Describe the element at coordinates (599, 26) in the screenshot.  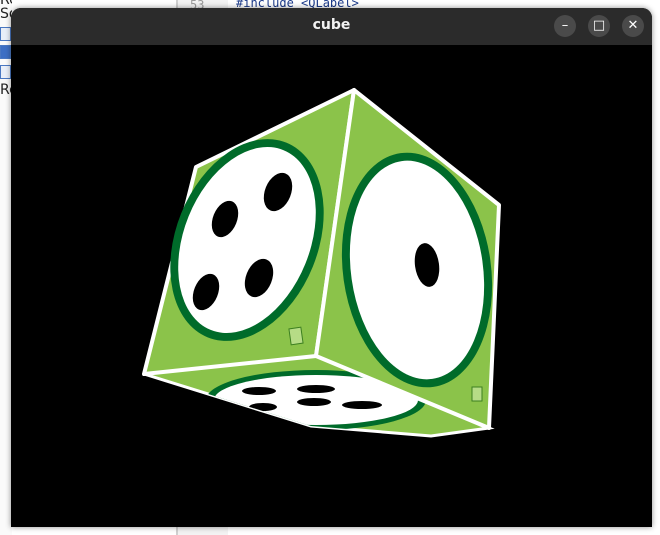
I see `maximize-button: □` at that location.